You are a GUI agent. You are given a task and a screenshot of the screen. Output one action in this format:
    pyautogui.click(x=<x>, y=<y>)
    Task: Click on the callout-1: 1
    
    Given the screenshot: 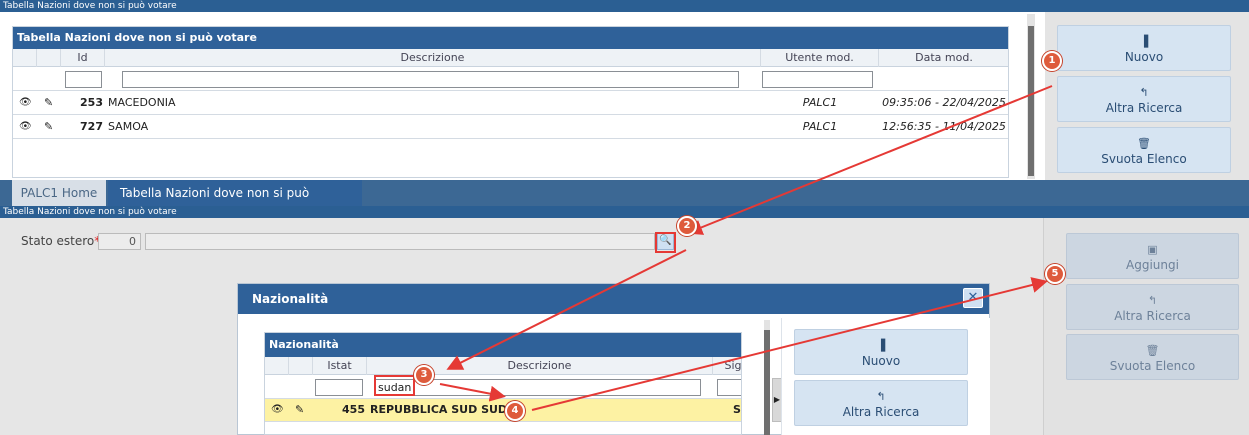 What is the action you would take?
    pyautogui.click(x=1052, y=61)
    